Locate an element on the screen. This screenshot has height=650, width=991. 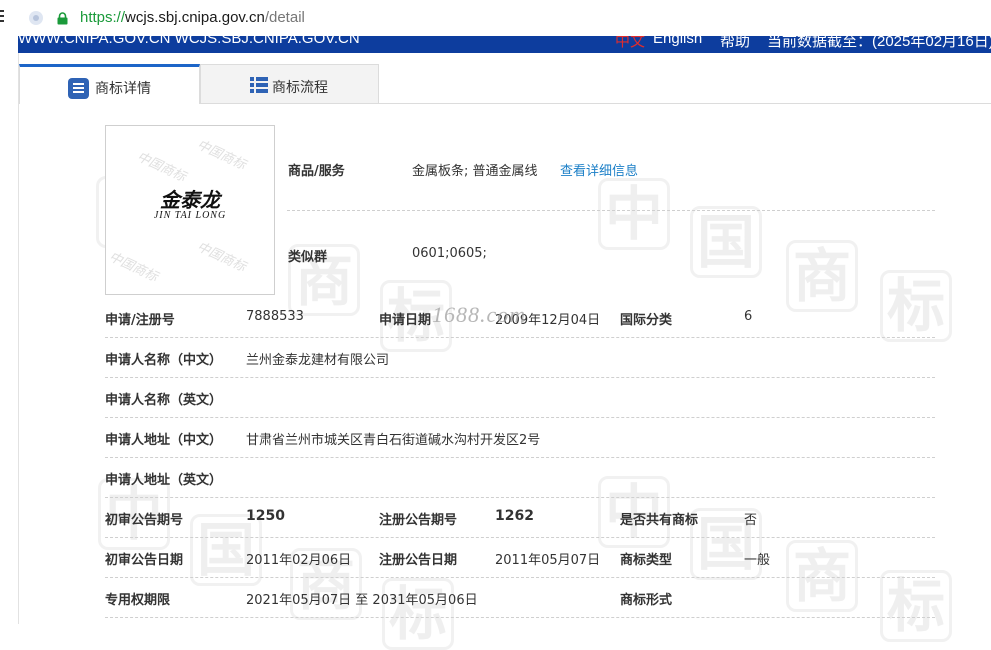
tm-type-label: 商标类型 is located at coordinates (646, 560).